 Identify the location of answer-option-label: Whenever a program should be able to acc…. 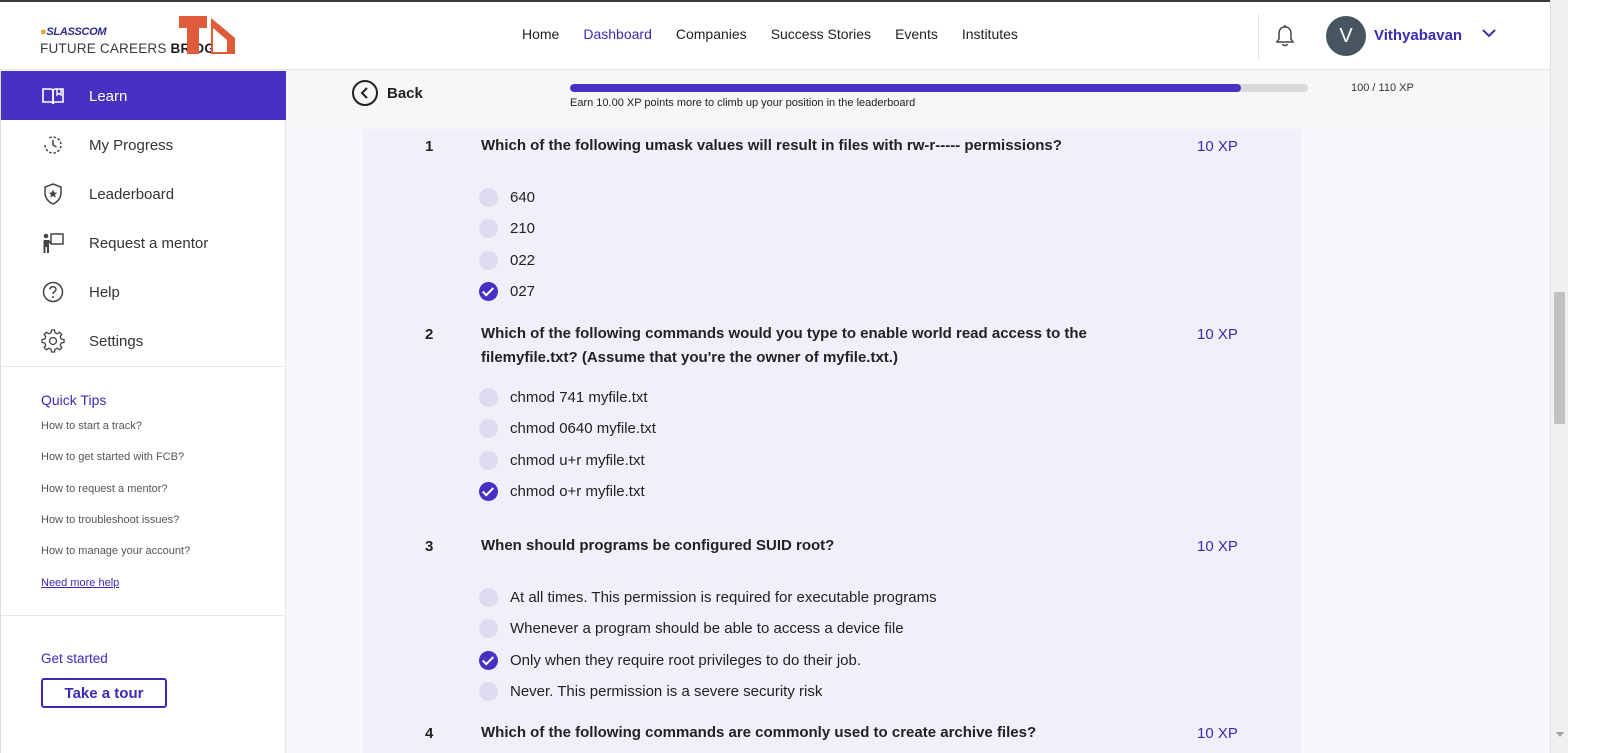
(707, 628).